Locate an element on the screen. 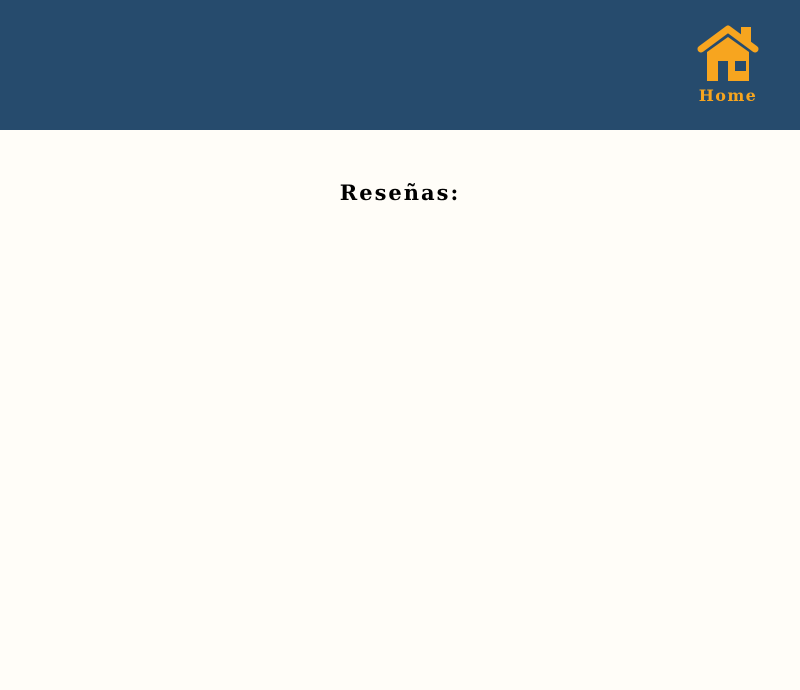  reviews-title: Reseñas: is located at coordinates (400, 192).